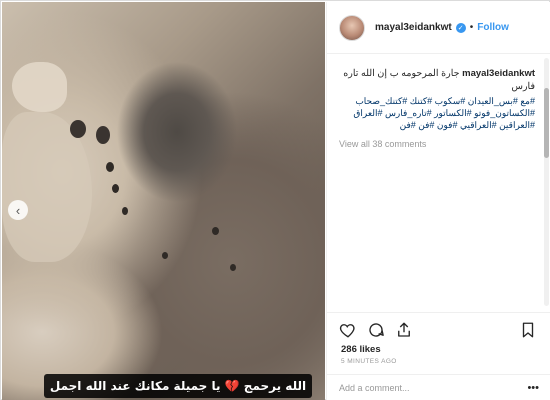 Image resolution: width=550 pixels, height=400 pixels. What do you see at coordinates (533, 388) in the screenshot?
I see `more-options-icon: •••` at bounding box center [533, 388].